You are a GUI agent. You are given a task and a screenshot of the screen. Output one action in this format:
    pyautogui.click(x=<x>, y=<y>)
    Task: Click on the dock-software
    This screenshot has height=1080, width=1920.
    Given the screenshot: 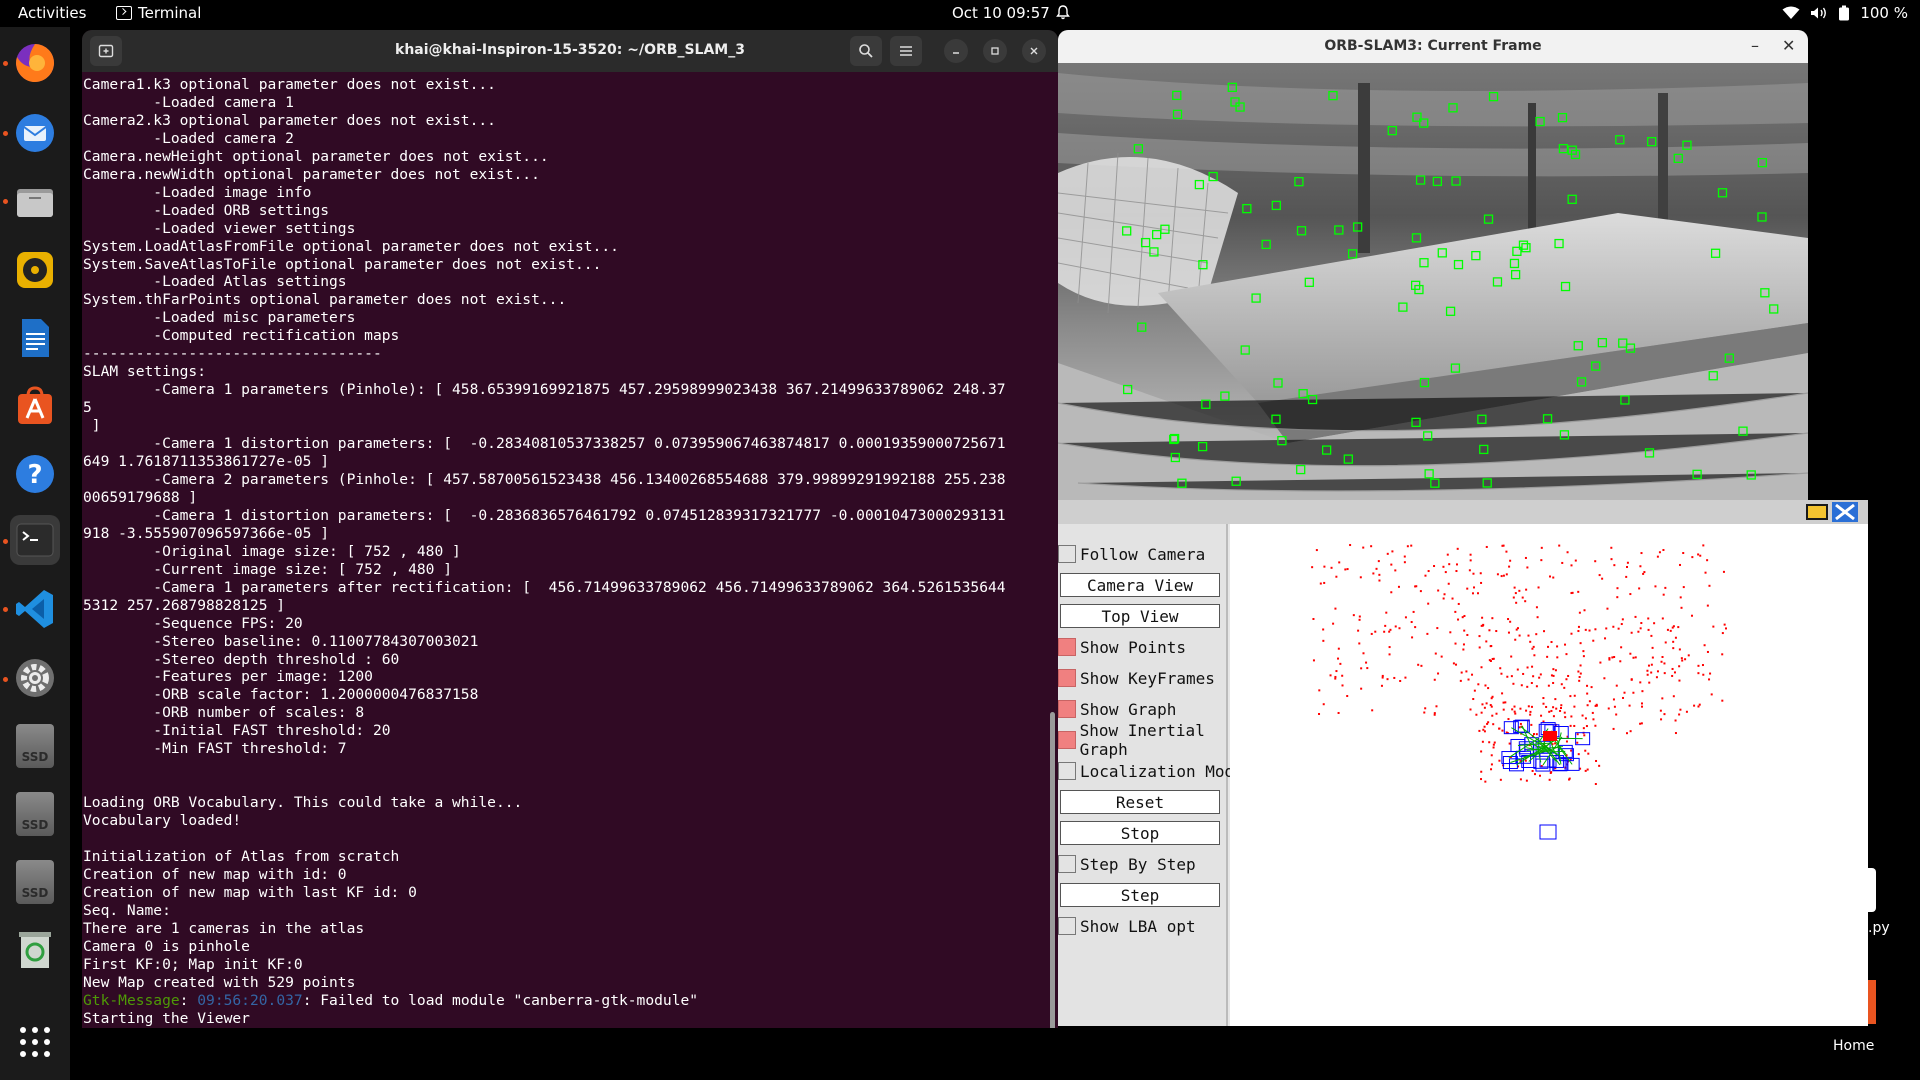 What is the action you would take?
    pyautogui.click(x=35, y=406)
    